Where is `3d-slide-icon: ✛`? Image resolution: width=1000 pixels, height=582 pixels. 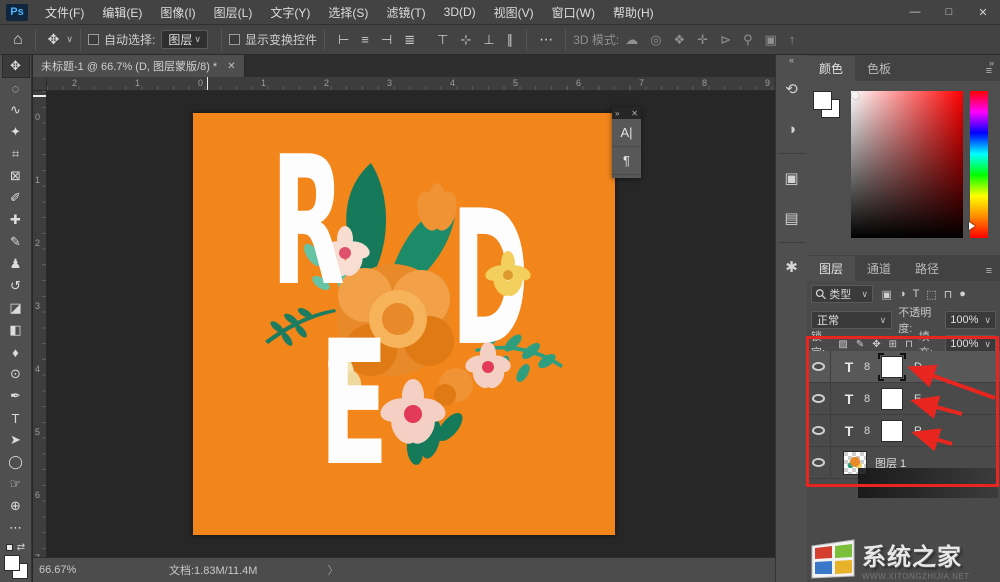 3d-slide-icon: ✛ is located at coordinates (702, 40).